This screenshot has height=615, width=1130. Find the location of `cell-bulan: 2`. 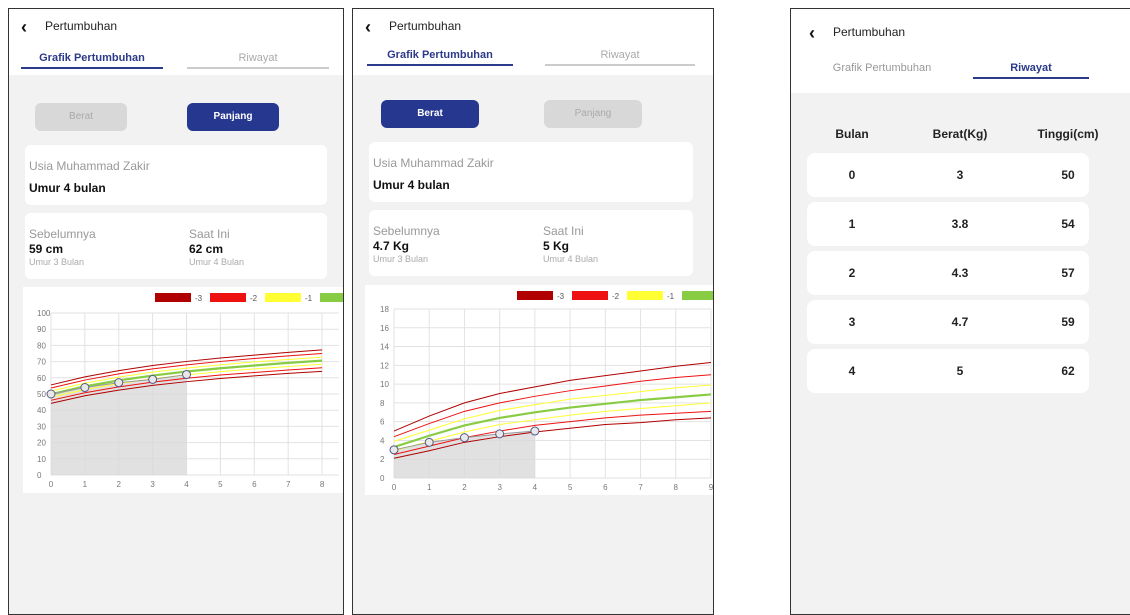

cell-bulan: 2 is located at coordinates (852, 273).